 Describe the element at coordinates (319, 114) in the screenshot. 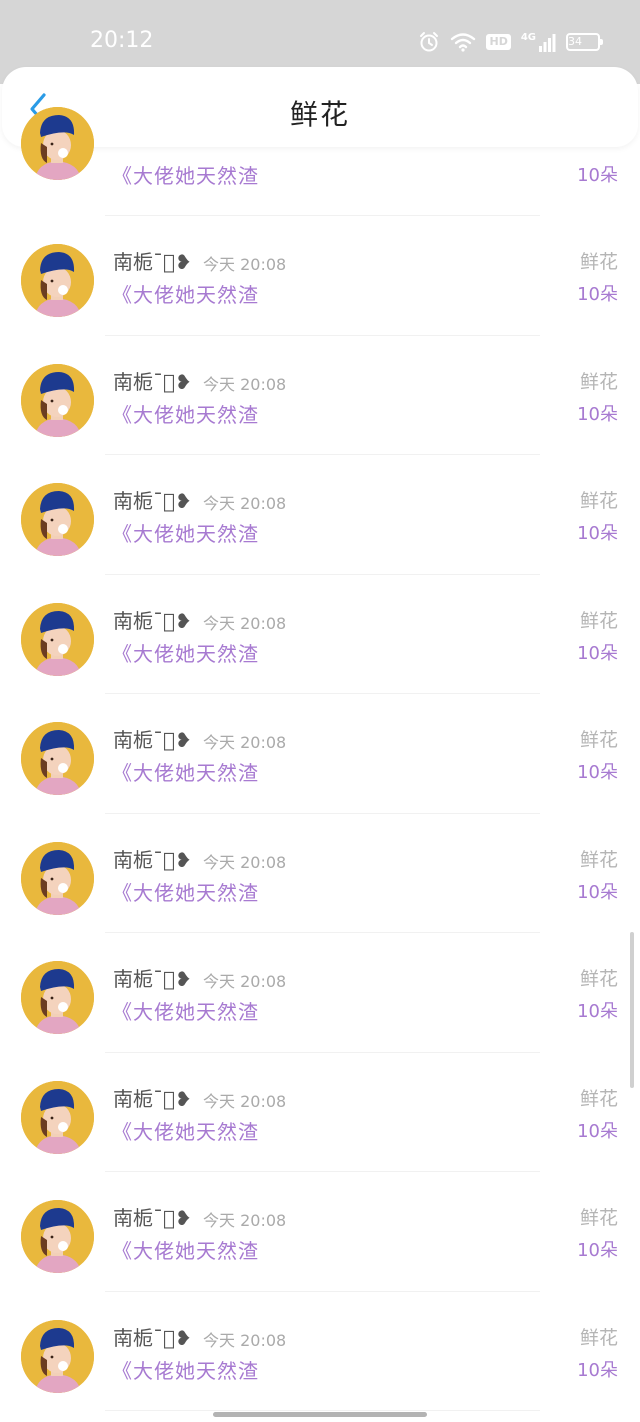

I see `page-title: 鲜花` at that location.